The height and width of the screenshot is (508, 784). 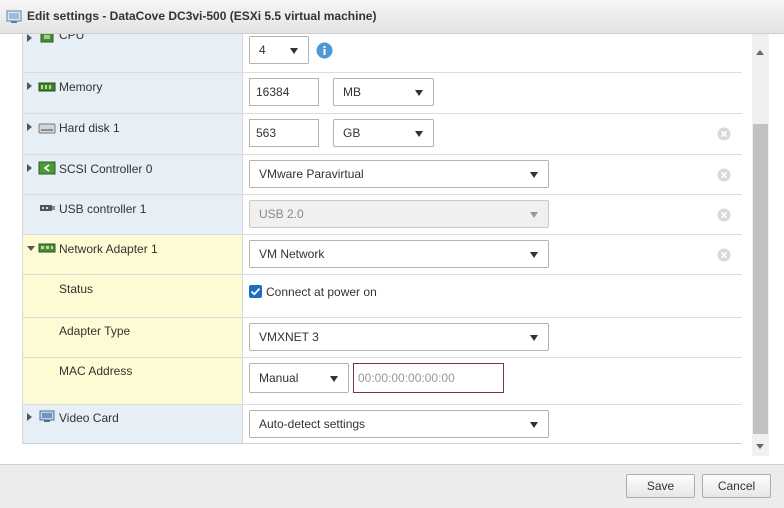 I want to click on info-icon, so click(x=324, y=50).